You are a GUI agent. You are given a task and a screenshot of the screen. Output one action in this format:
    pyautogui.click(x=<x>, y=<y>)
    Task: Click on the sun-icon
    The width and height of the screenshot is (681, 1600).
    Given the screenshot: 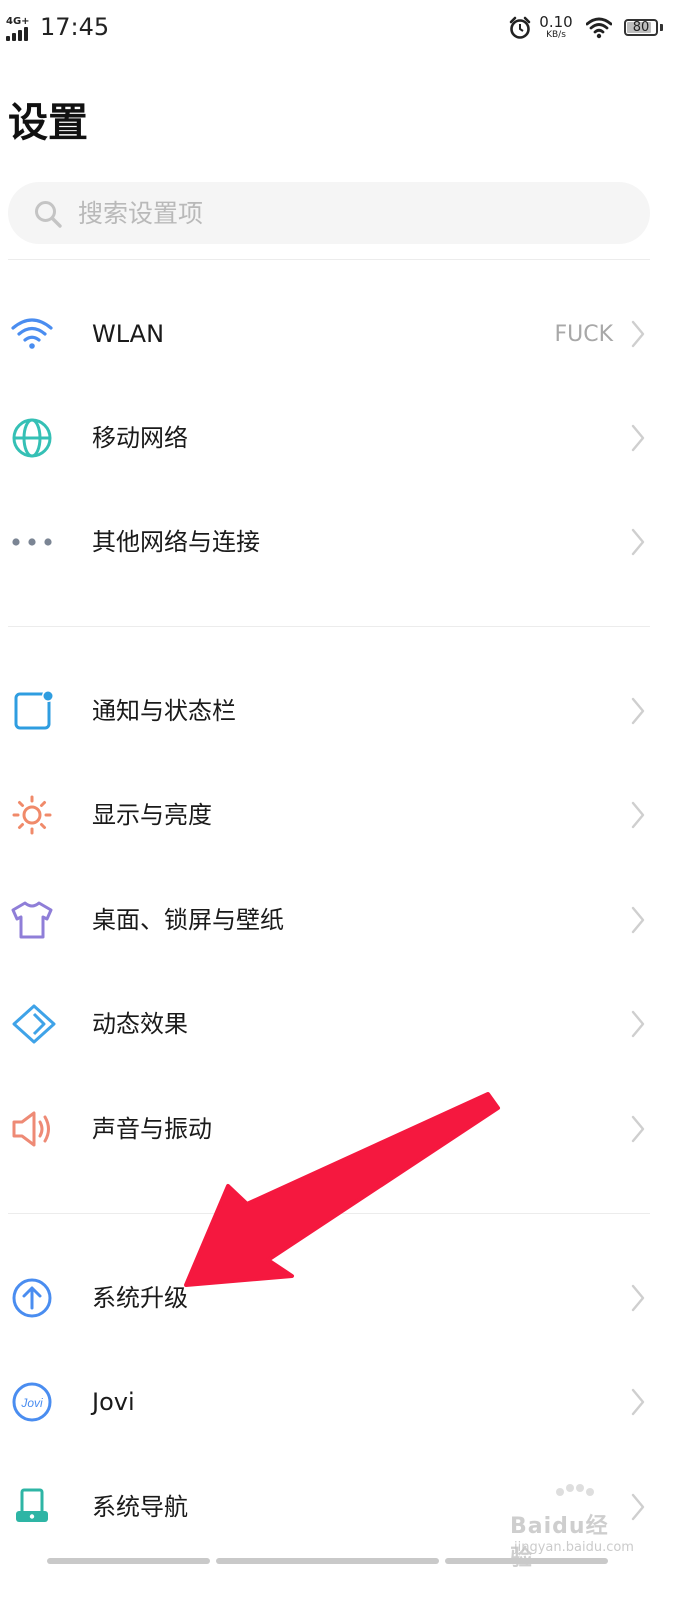 What is the action you would take?
    pyautogui.click(x=32, y=815)
    